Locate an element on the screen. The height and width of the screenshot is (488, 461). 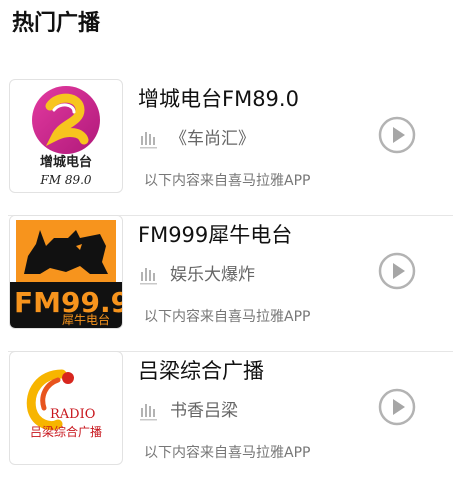
rhino-logo-icon: FM99.9 犀牛电台 is located at coordinates (66, 272).